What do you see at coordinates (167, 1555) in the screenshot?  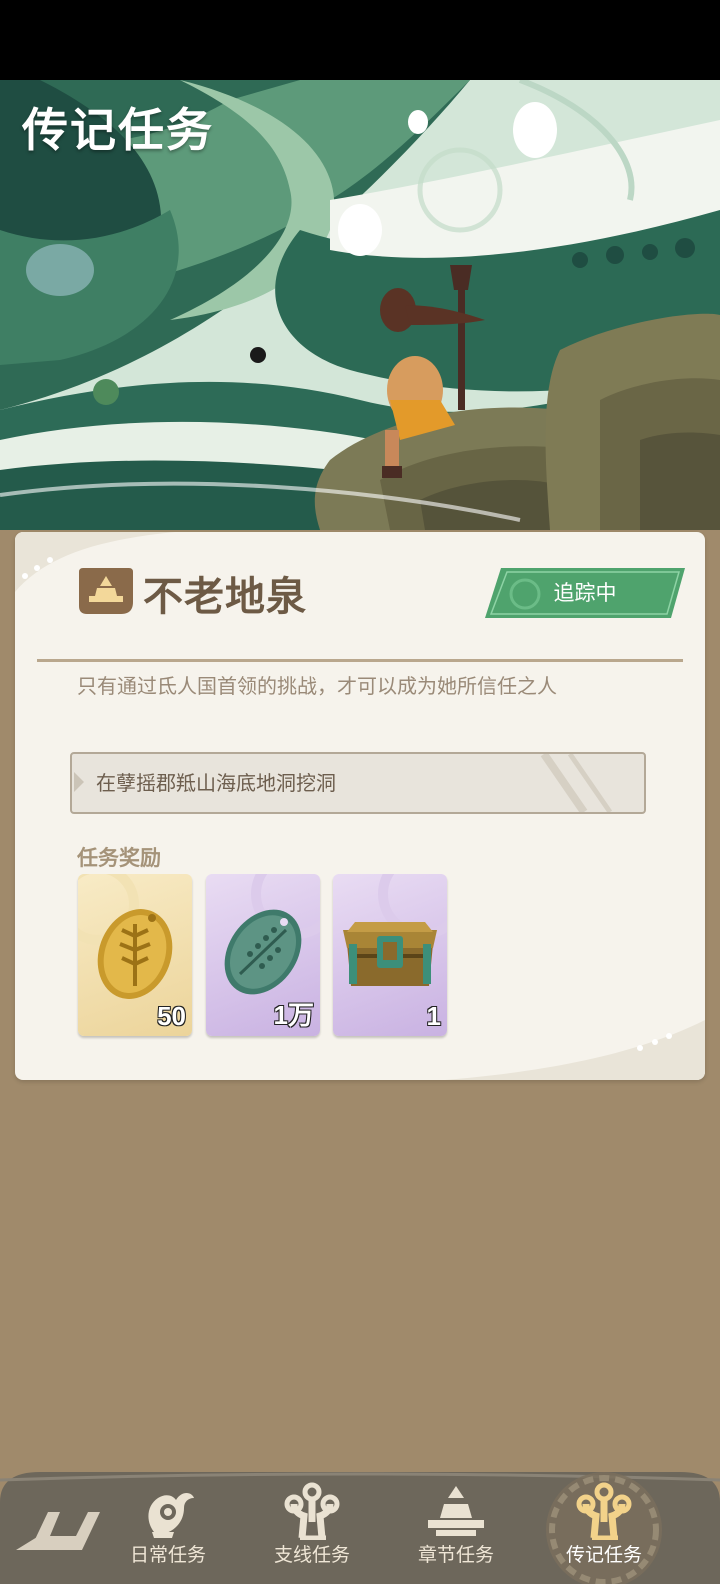 I see `tab-label: 日常任务` at bounding box center [167, 1555].